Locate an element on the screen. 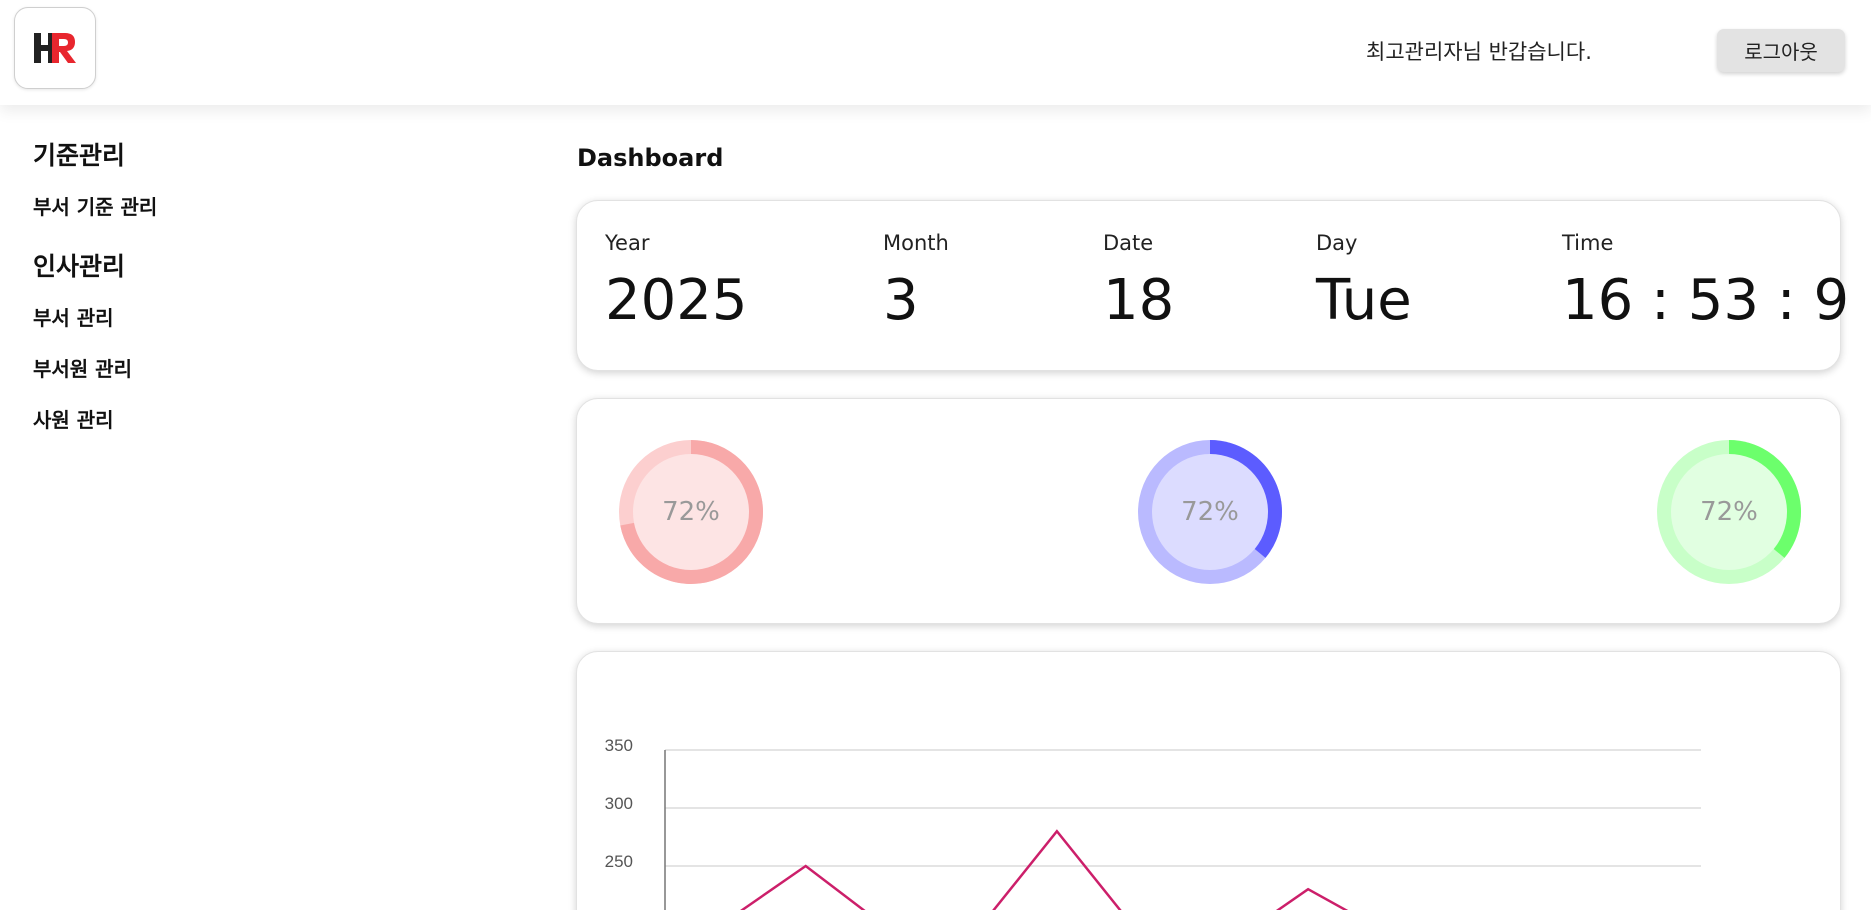 Image resolution: width=1871 pixels, height=910 pixels. sidebar-item-departments: 부서 관리 is located at coordinates (183, 318).